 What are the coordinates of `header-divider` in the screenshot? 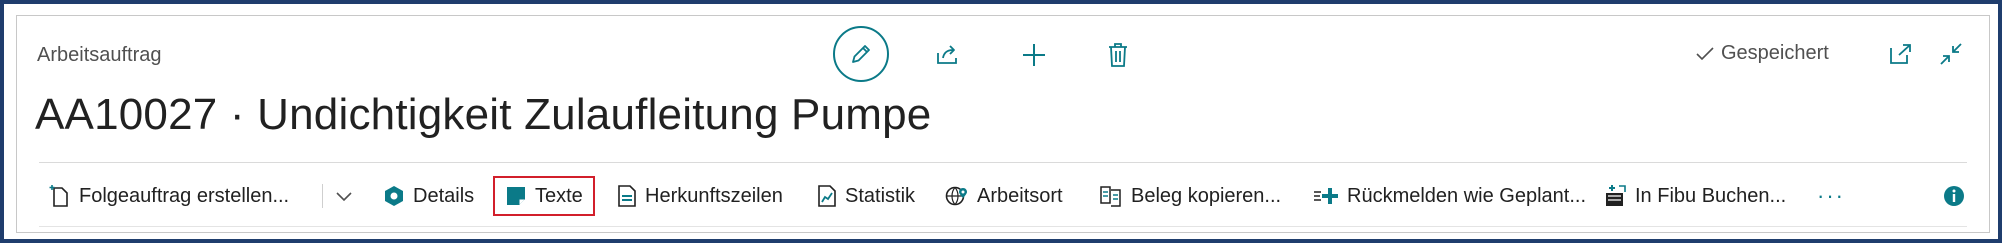 It's located at (1003, 162).